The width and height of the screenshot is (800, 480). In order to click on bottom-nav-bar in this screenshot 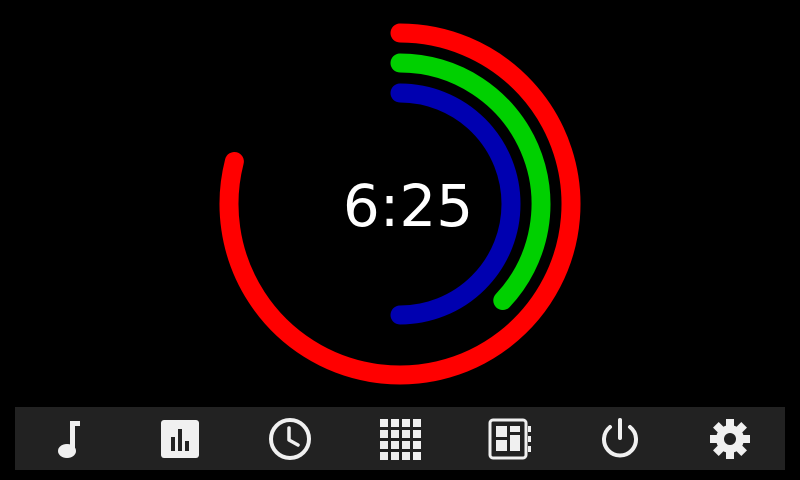, I will do `click(400, 438)`.